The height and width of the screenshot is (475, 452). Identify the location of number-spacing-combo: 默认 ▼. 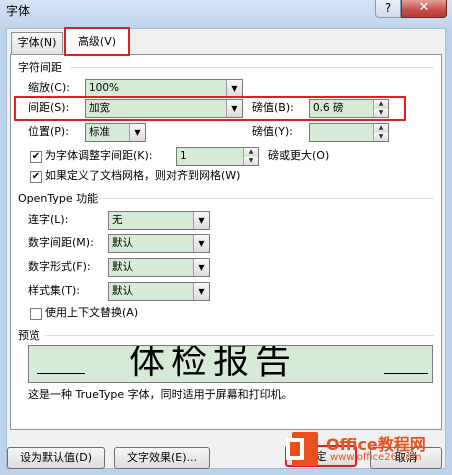
(159, 243).